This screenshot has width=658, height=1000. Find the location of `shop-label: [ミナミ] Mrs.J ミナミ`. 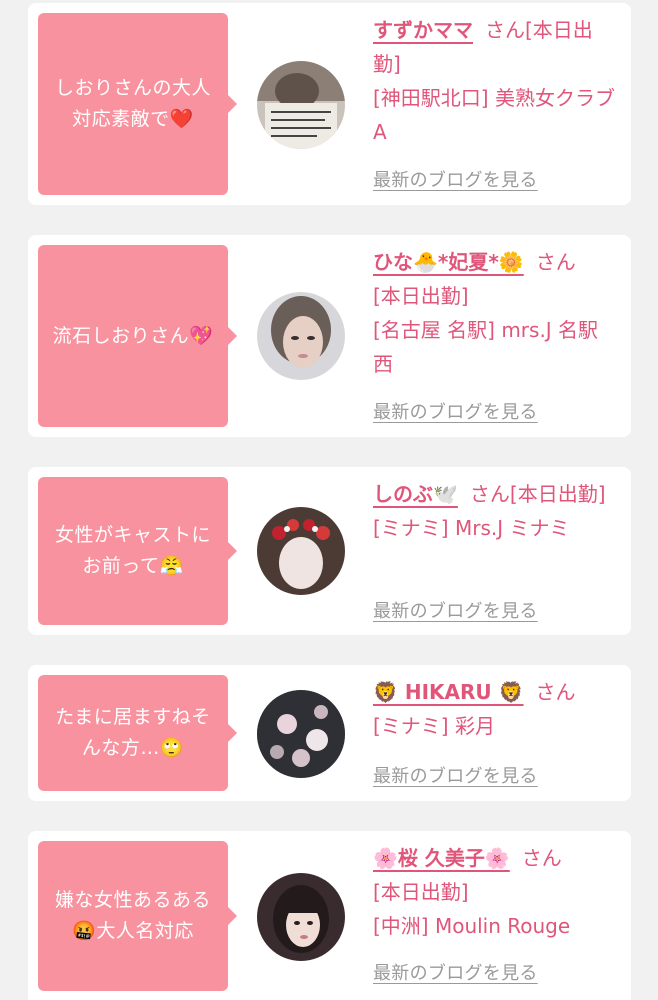

shop-label: [ミナミ] Mrs.J ミナミ is located at coordinates (471, 528).